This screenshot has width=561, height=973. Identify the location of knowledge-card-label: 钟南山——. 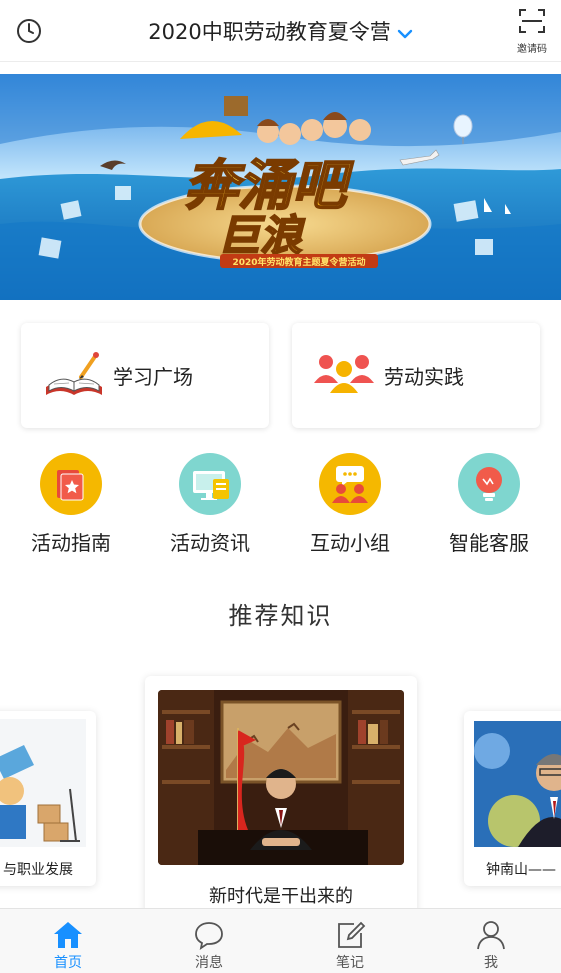
(521, 870).